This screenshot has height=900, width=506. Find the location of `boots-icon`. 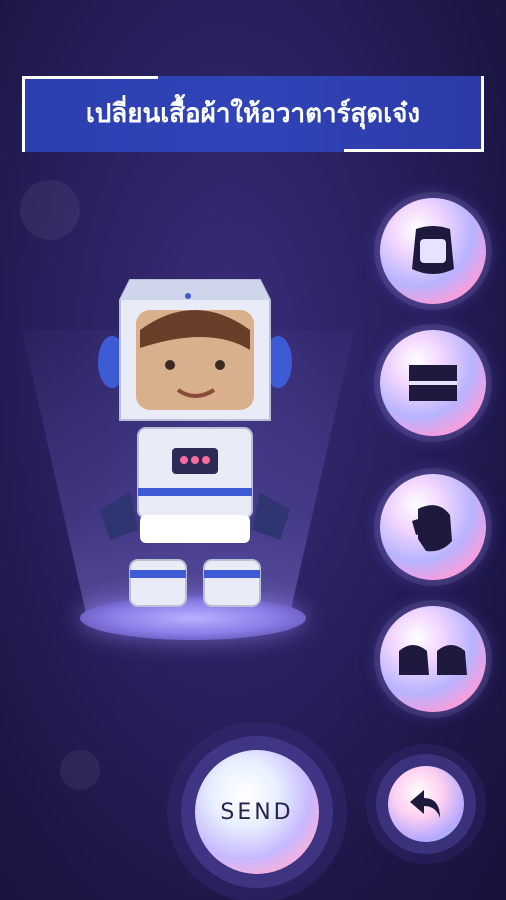

boots-icon is located at coordinates (433, 660).